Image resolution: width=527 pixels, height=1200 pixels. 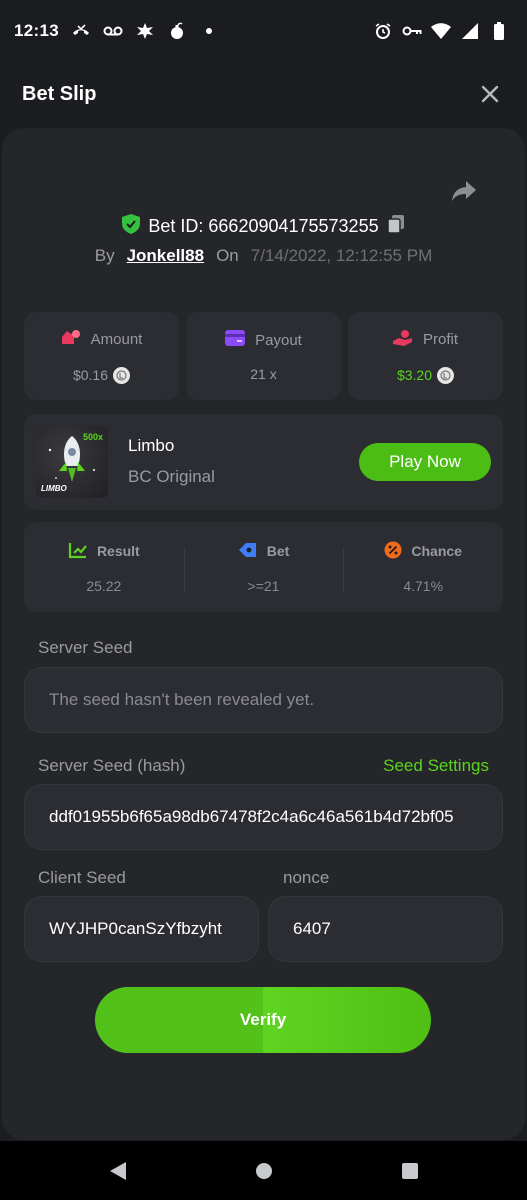 What do you see at coordinates (441, 31) in the screenshot?
I see `wifi-icon` at bounding box center [441, 31].